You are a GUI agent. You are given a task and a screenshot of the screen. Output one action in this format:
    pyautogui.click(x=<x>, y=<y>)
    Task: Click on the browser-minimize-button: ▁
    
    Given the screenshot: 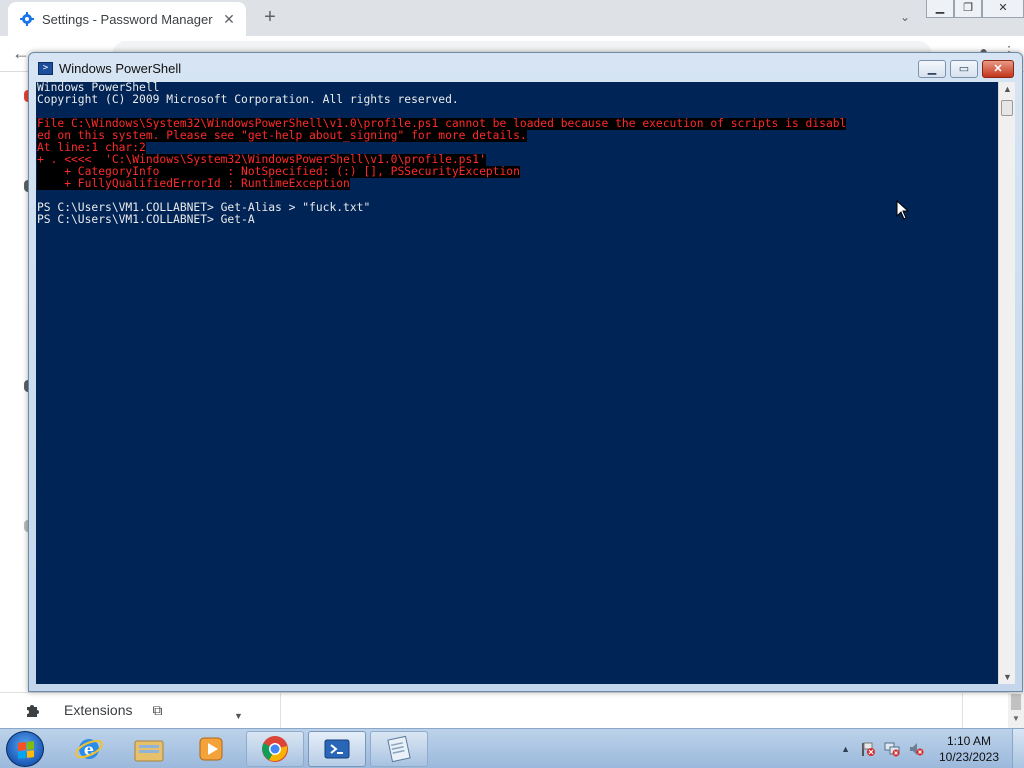 What is the action you would take?
    pyautogui.click(x=940, y=9)
    